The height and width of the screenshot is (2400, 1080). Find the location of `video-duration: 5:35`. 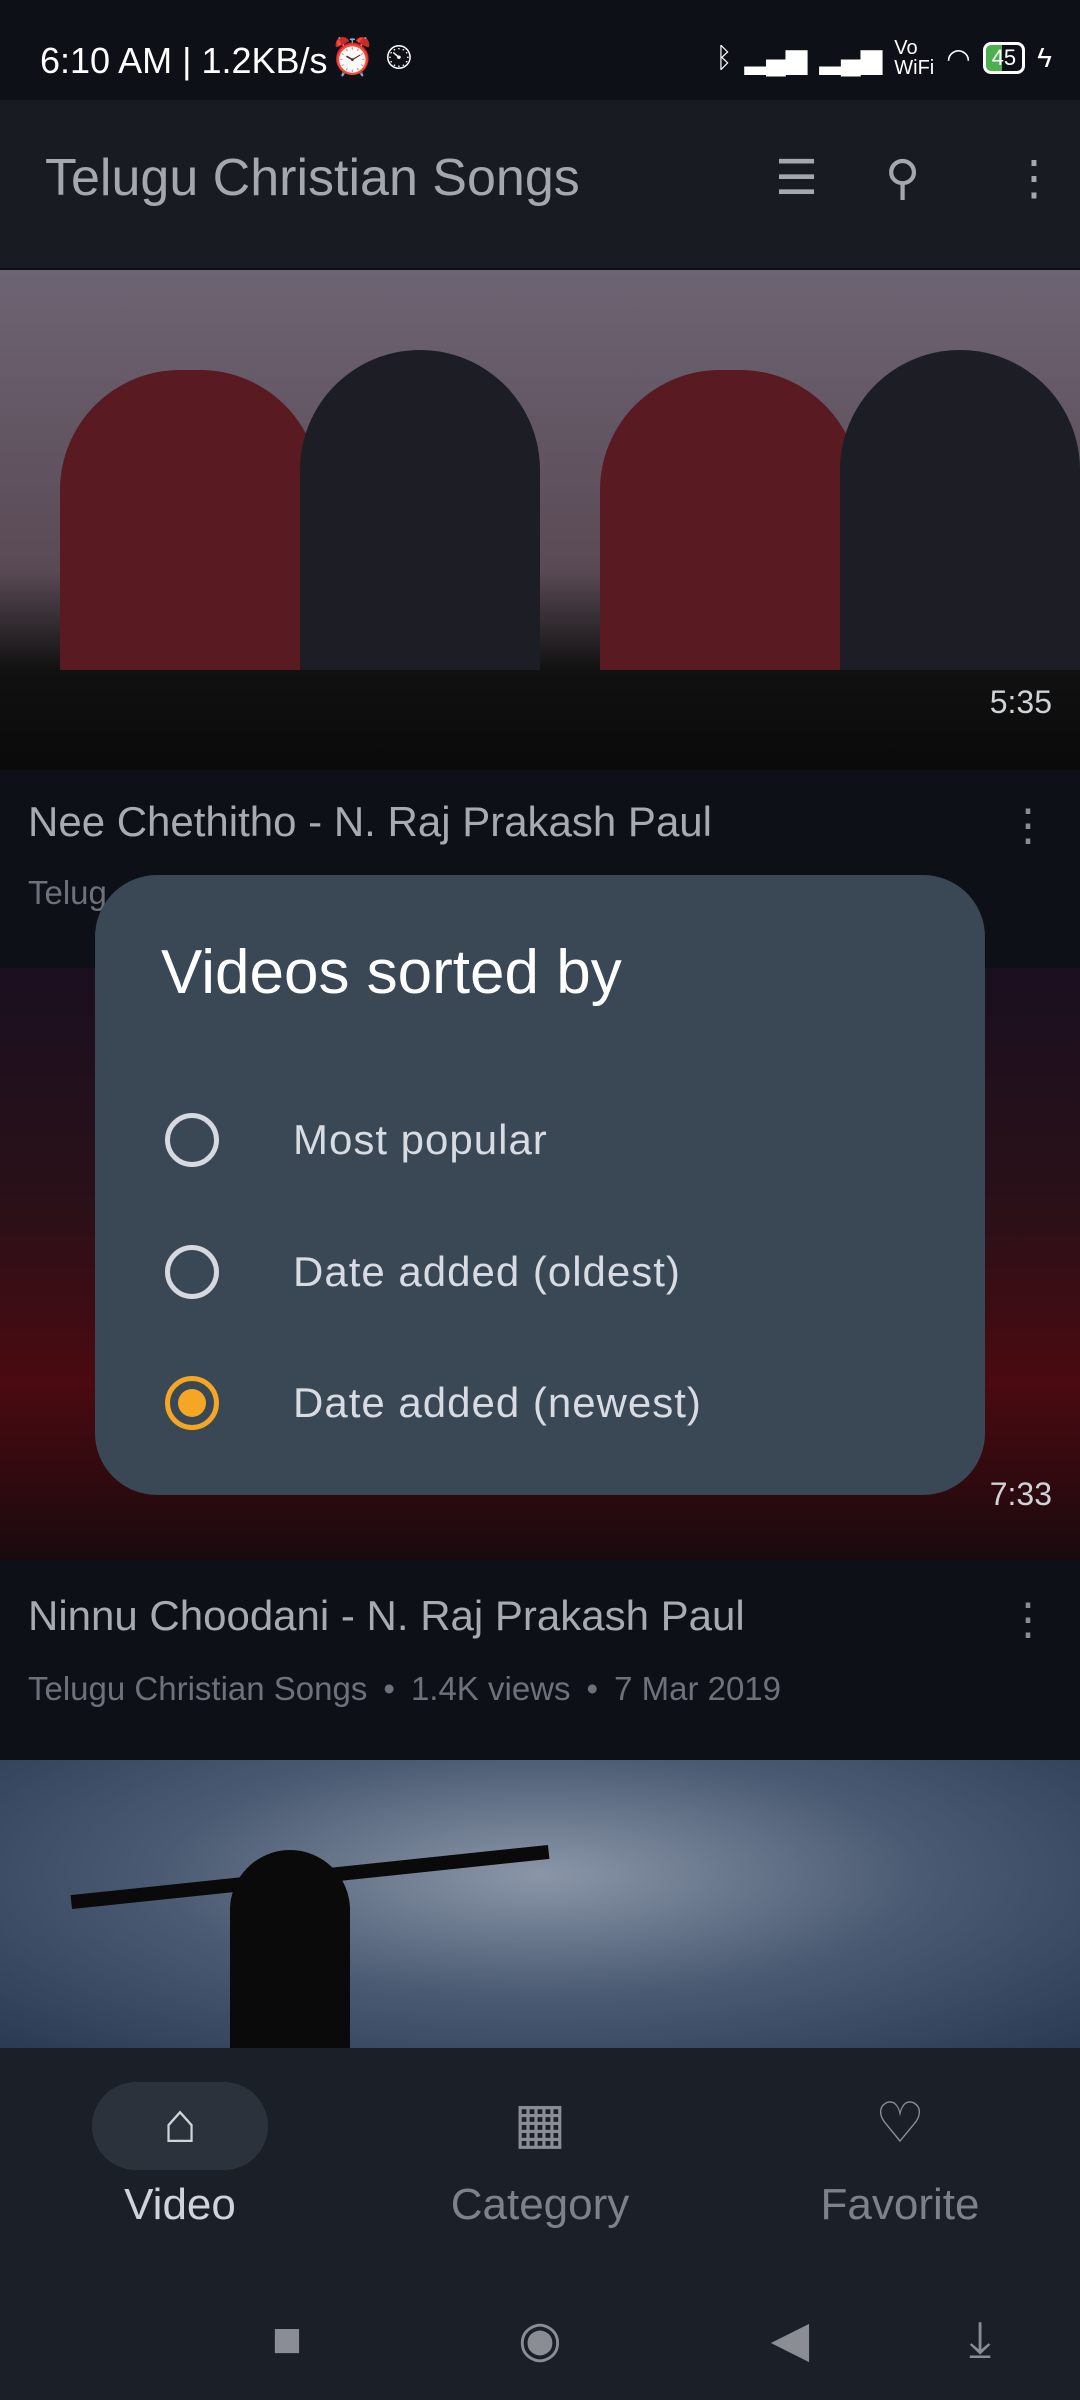

video-duration: 5:35 is located at coordinates (1020, 702).